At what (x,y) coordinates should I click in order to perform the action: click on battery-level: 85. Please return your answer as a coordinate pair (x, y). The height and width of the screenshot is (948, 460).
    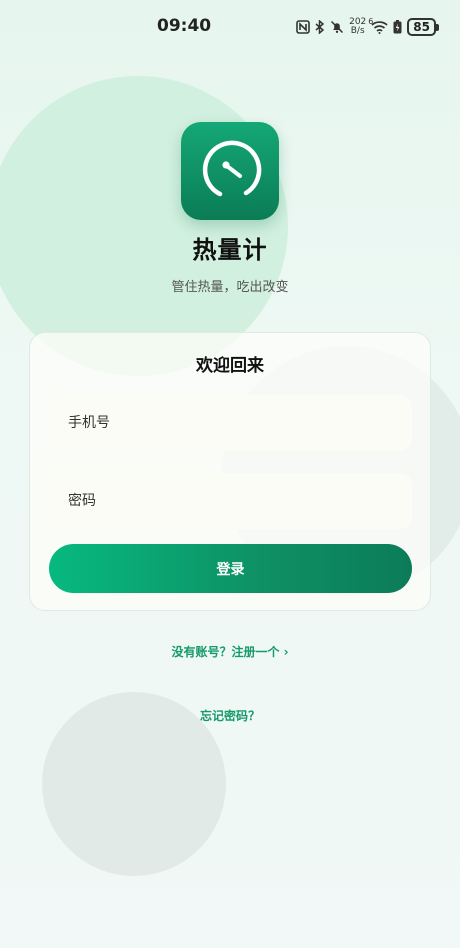
    Looking at the image, I should click on (423, 27).